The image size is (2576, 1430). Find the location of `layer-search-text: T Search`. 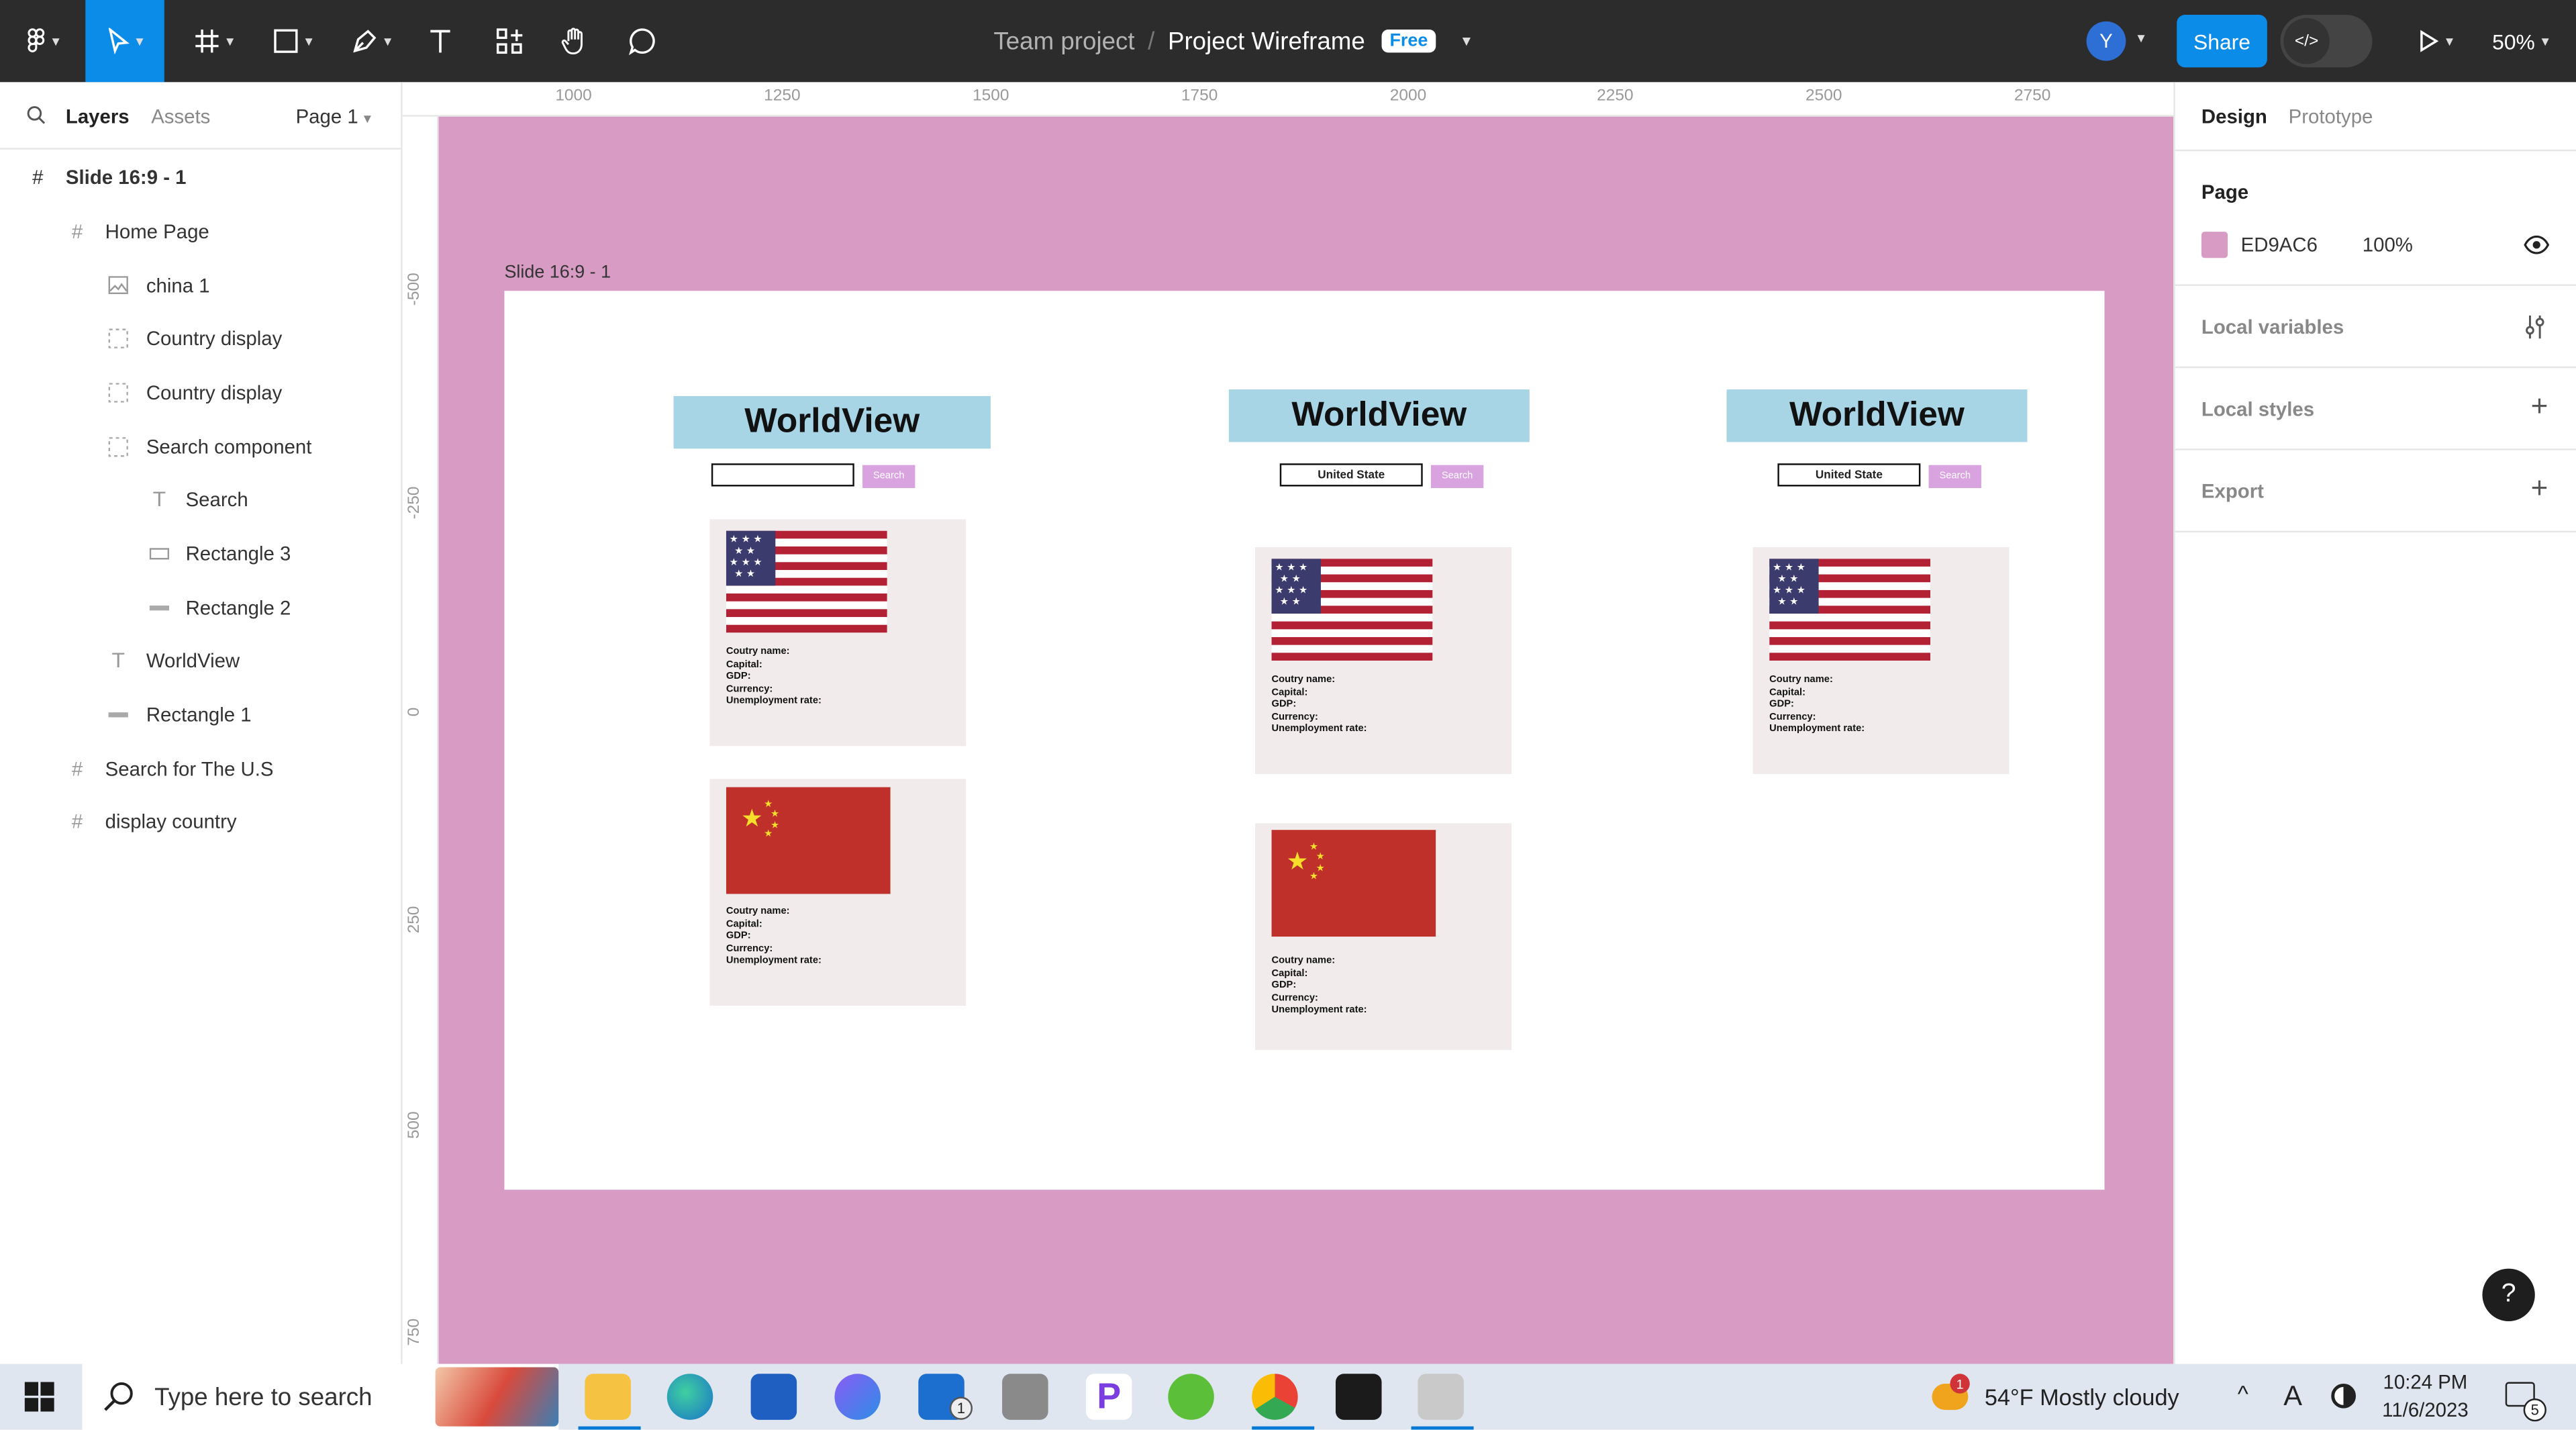

layer-search-text: T Search is located at coordinates (200, 499).